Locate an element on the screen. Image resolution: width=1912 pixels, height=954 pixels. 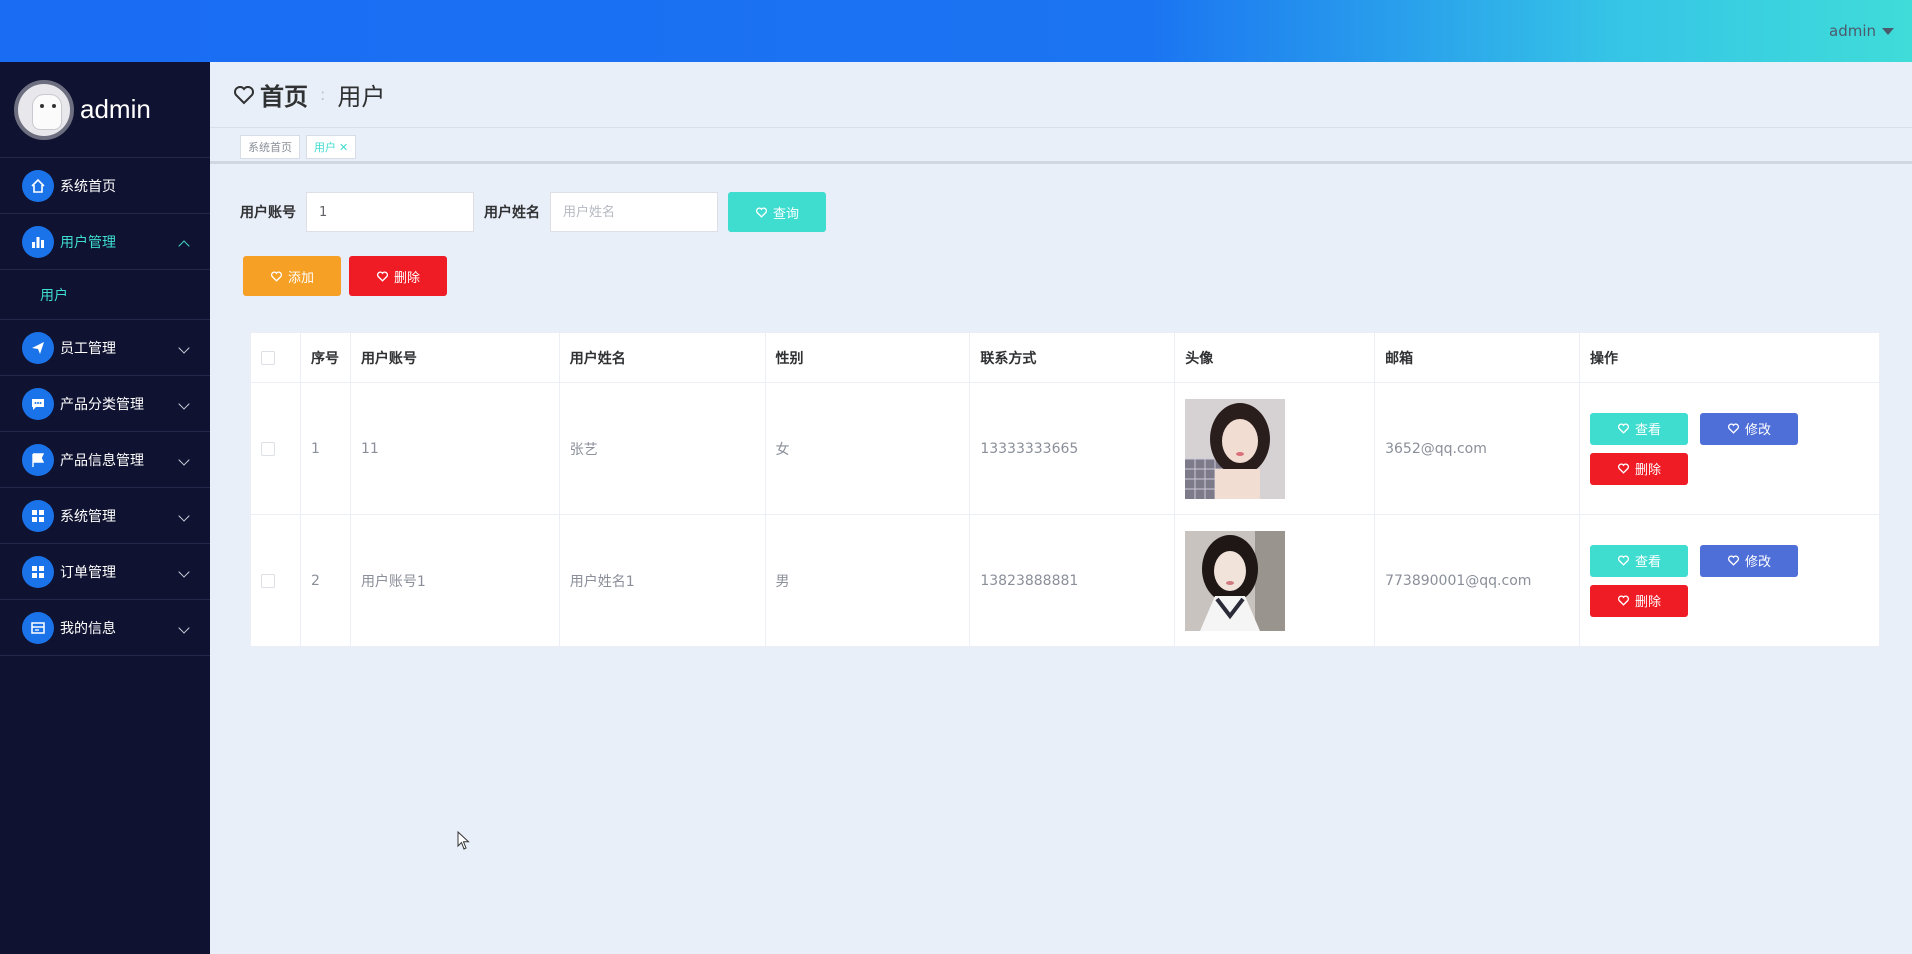
caret-down-icon is located at coordinates (1888, 31).